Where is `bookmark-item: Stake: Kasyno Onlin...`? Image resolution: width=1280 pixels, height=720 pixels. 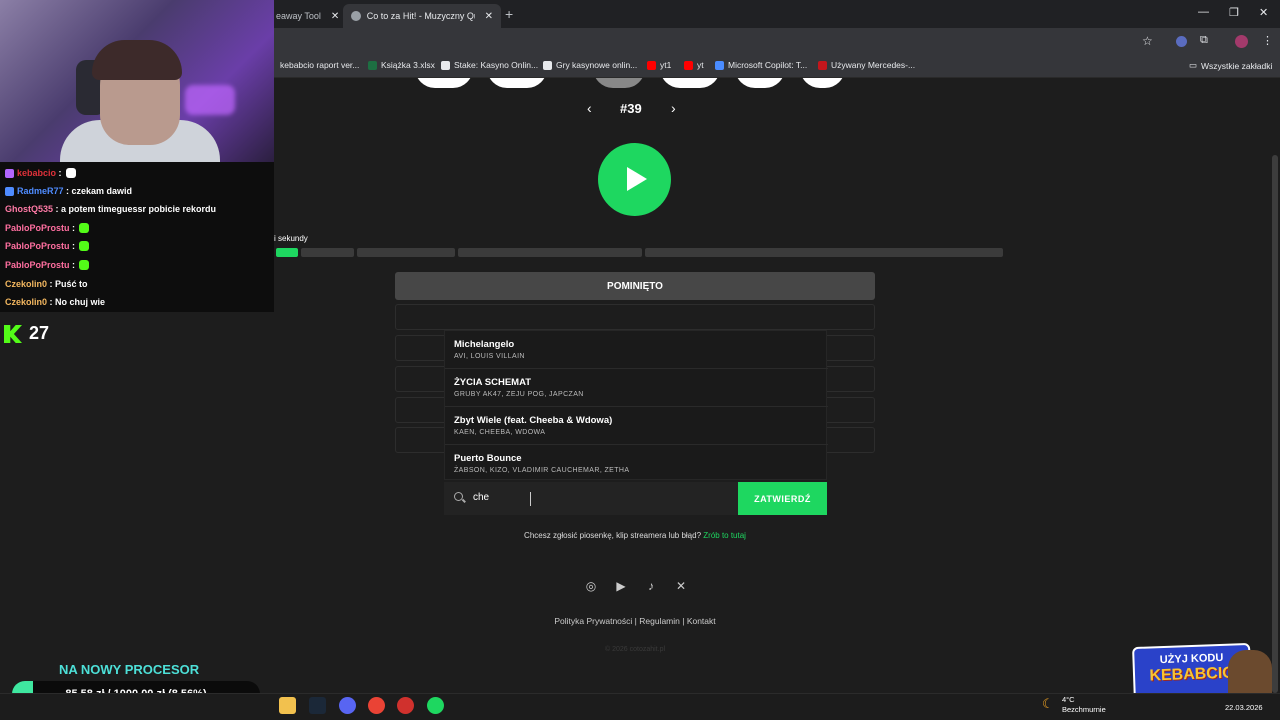
bookmark-item: Stake: Kasyno Onlin... is located at coordinates (489, 65).